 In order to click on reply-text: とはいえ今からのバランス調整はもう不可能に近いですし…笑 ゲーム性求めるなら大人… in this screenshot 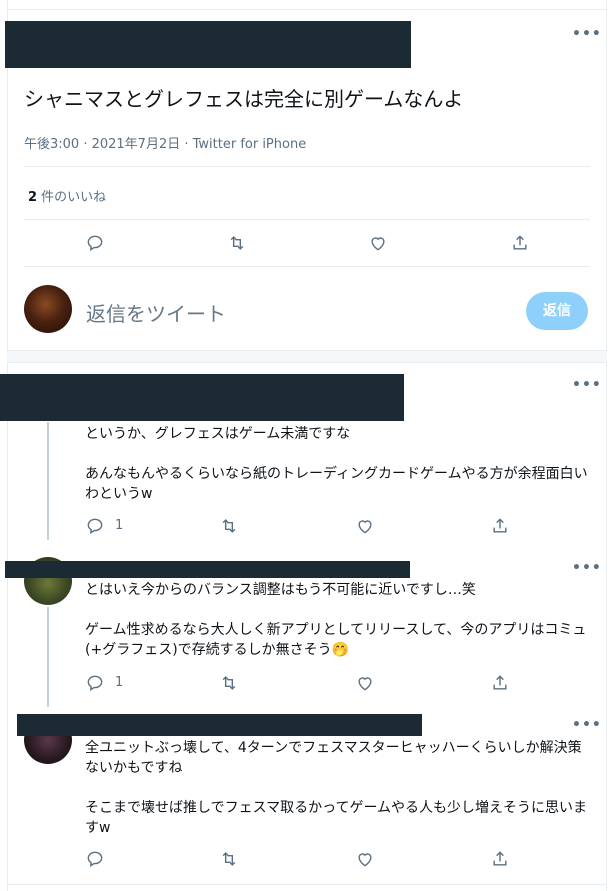, I will do `click(336, 620)`.